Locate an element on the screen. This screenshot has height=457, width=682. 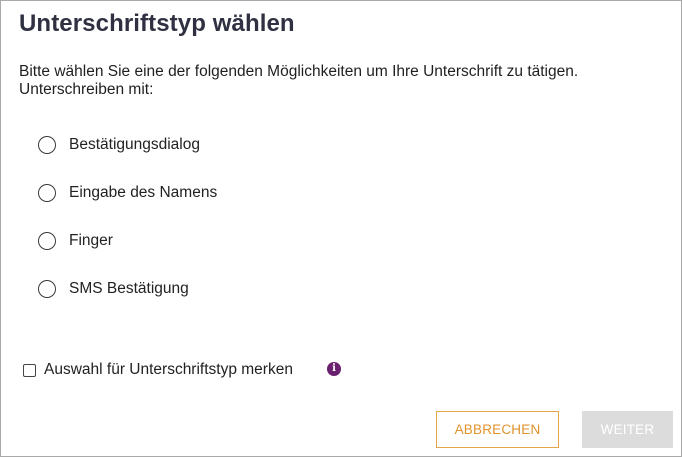
remember-label: Auswahl für Unterschriftstyp merken is located at coordinates (168, 369).